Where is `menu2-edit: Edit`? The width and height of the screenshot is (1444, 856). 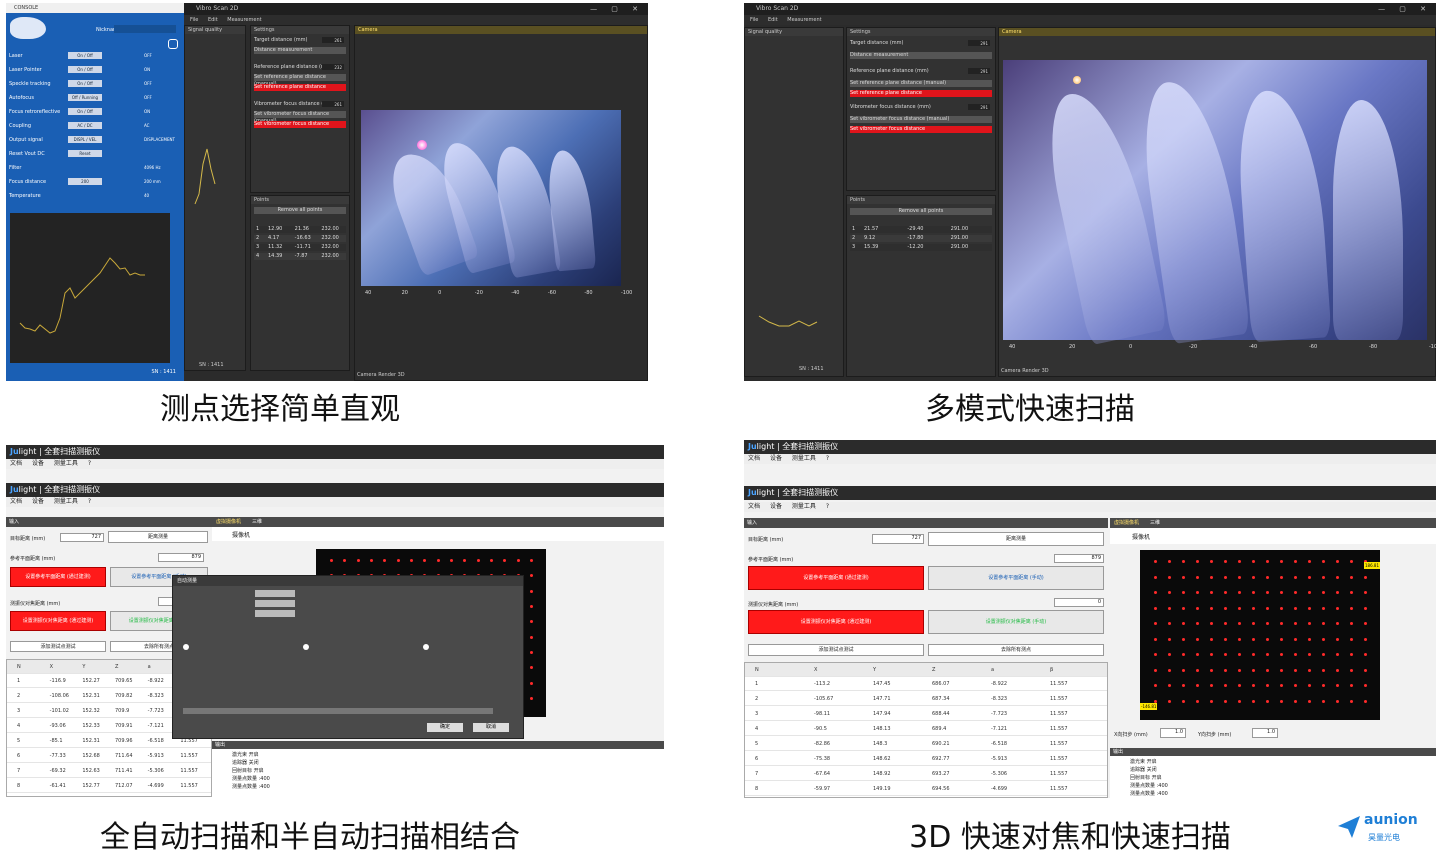
menu2-edit: Edit is located at coordinates (773, 20).